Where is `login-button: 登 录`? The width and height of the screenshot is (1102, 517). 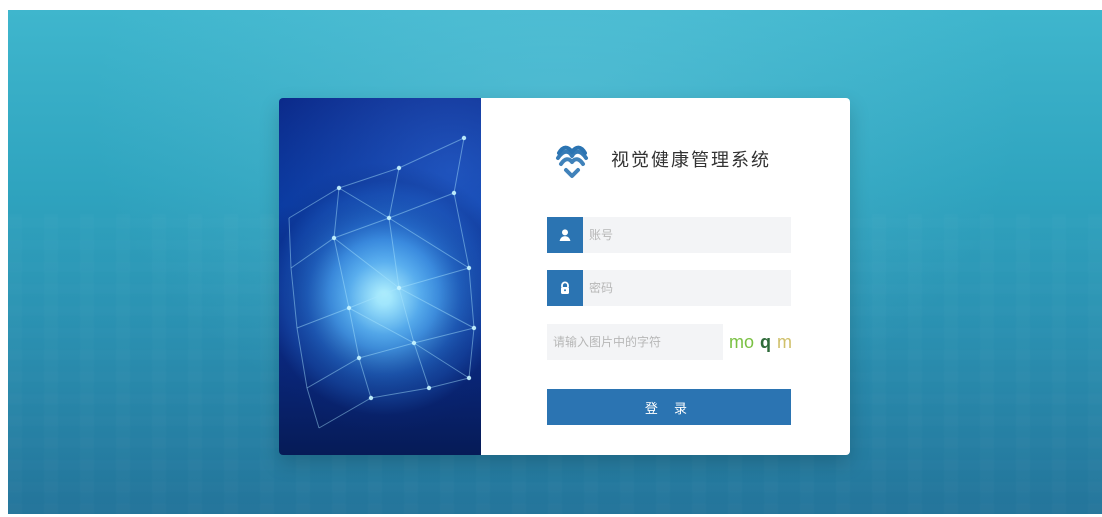
login-button: 登 录 is located at coordinates (669, 407).